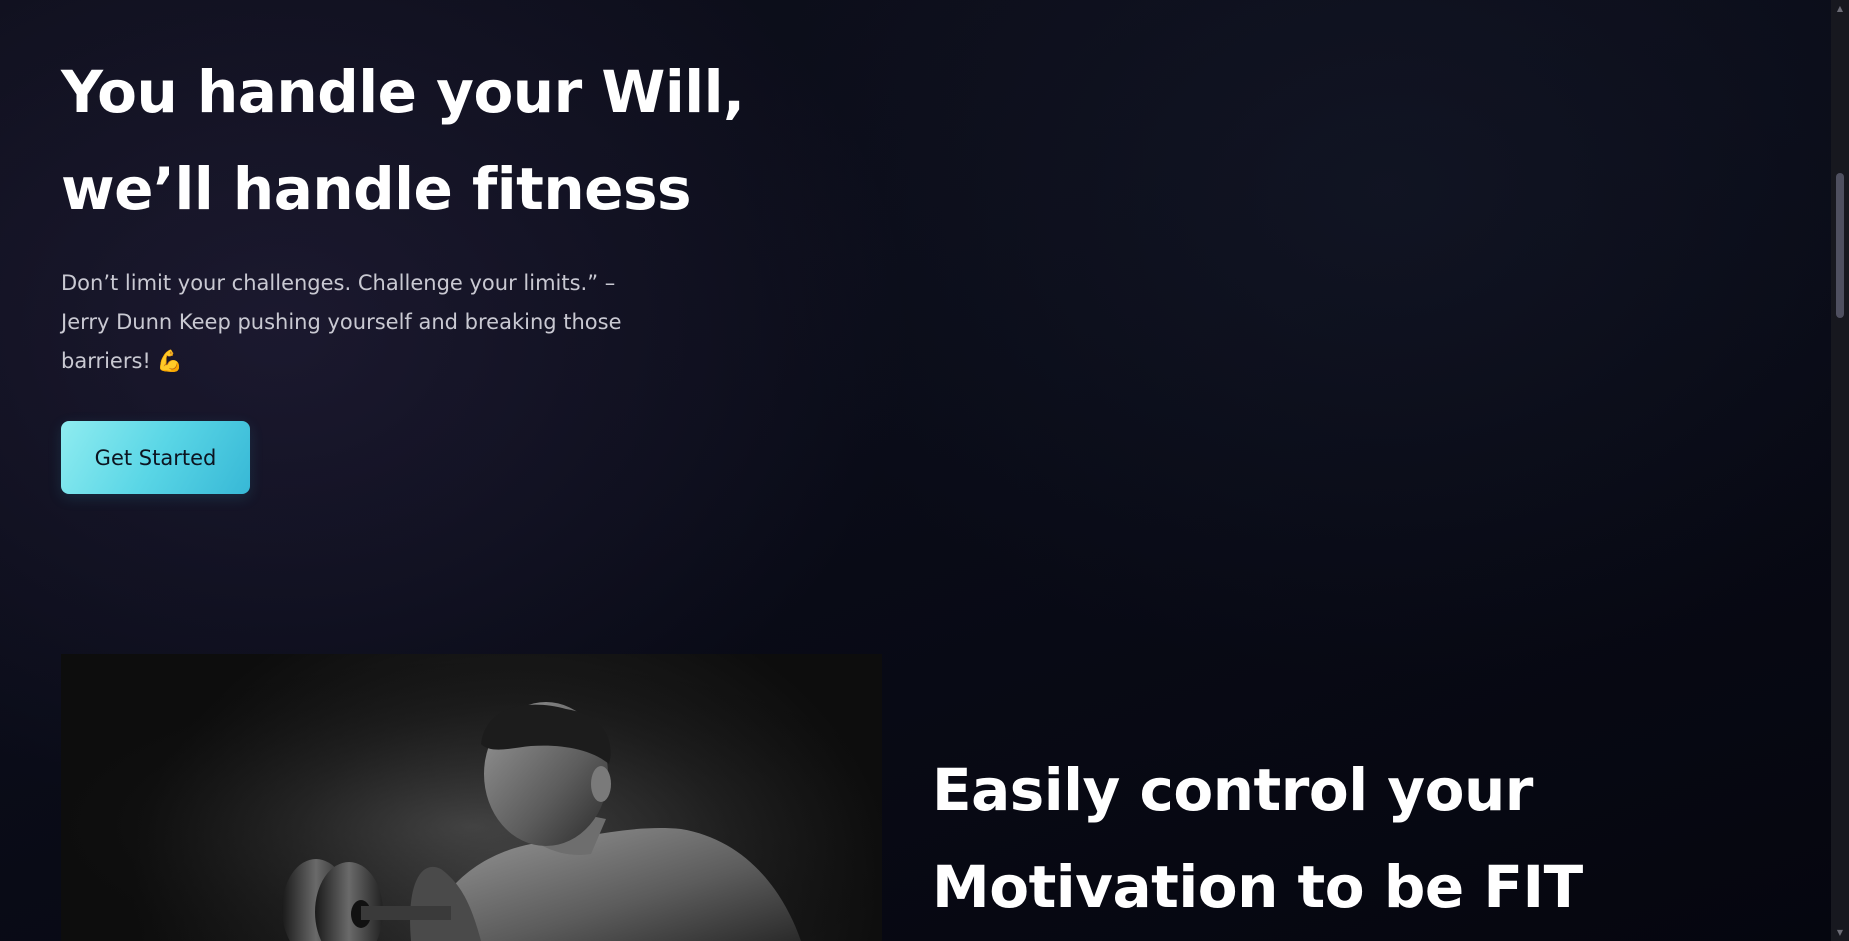  What do you see at coordinates (170, 361) in the screenshot?
I see `flexed-biceps-icon: 💪` at bounding box center [170, 361].